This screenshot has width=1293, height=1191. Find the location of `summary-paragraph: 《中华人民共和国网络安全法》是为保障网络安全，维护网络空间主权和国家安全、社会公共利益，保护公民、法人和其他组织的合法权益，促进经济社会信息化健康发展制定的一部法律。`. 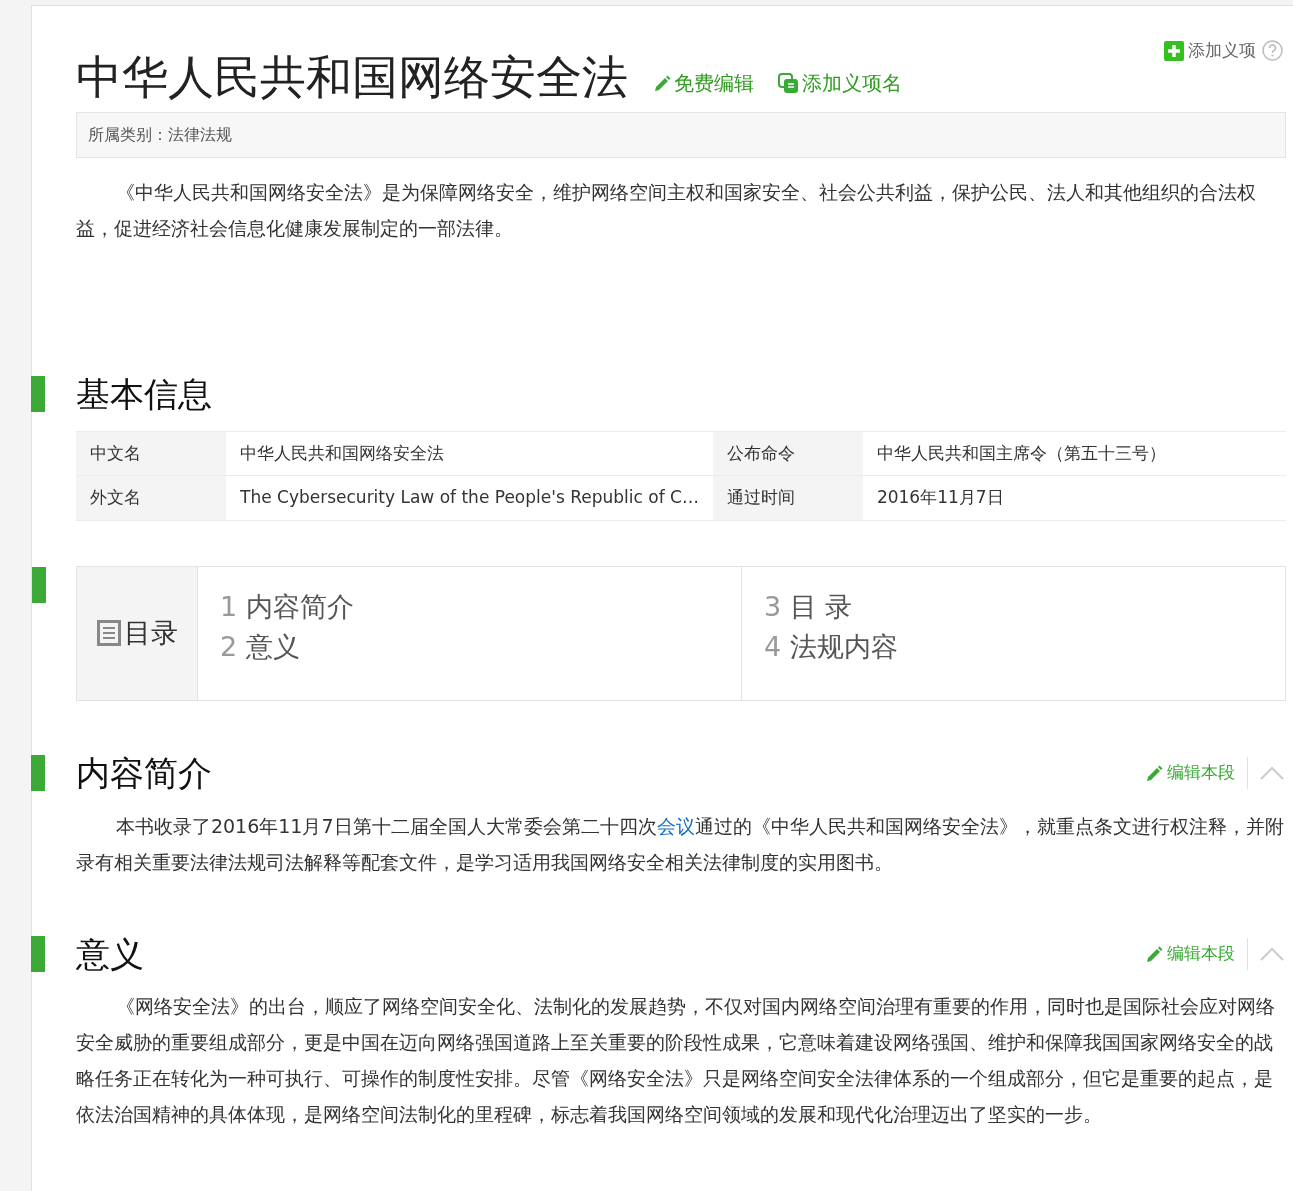

summary-paragraph: 《中华人民共和国网络安全法》是为保障网络安全，维护网络空间主权和国家安全、社会公共利益，保护公民、法人和其他组织的合法权益，促进经济社会信息化健康发展制定的一部法律。 is located at coordinates (666, 210).